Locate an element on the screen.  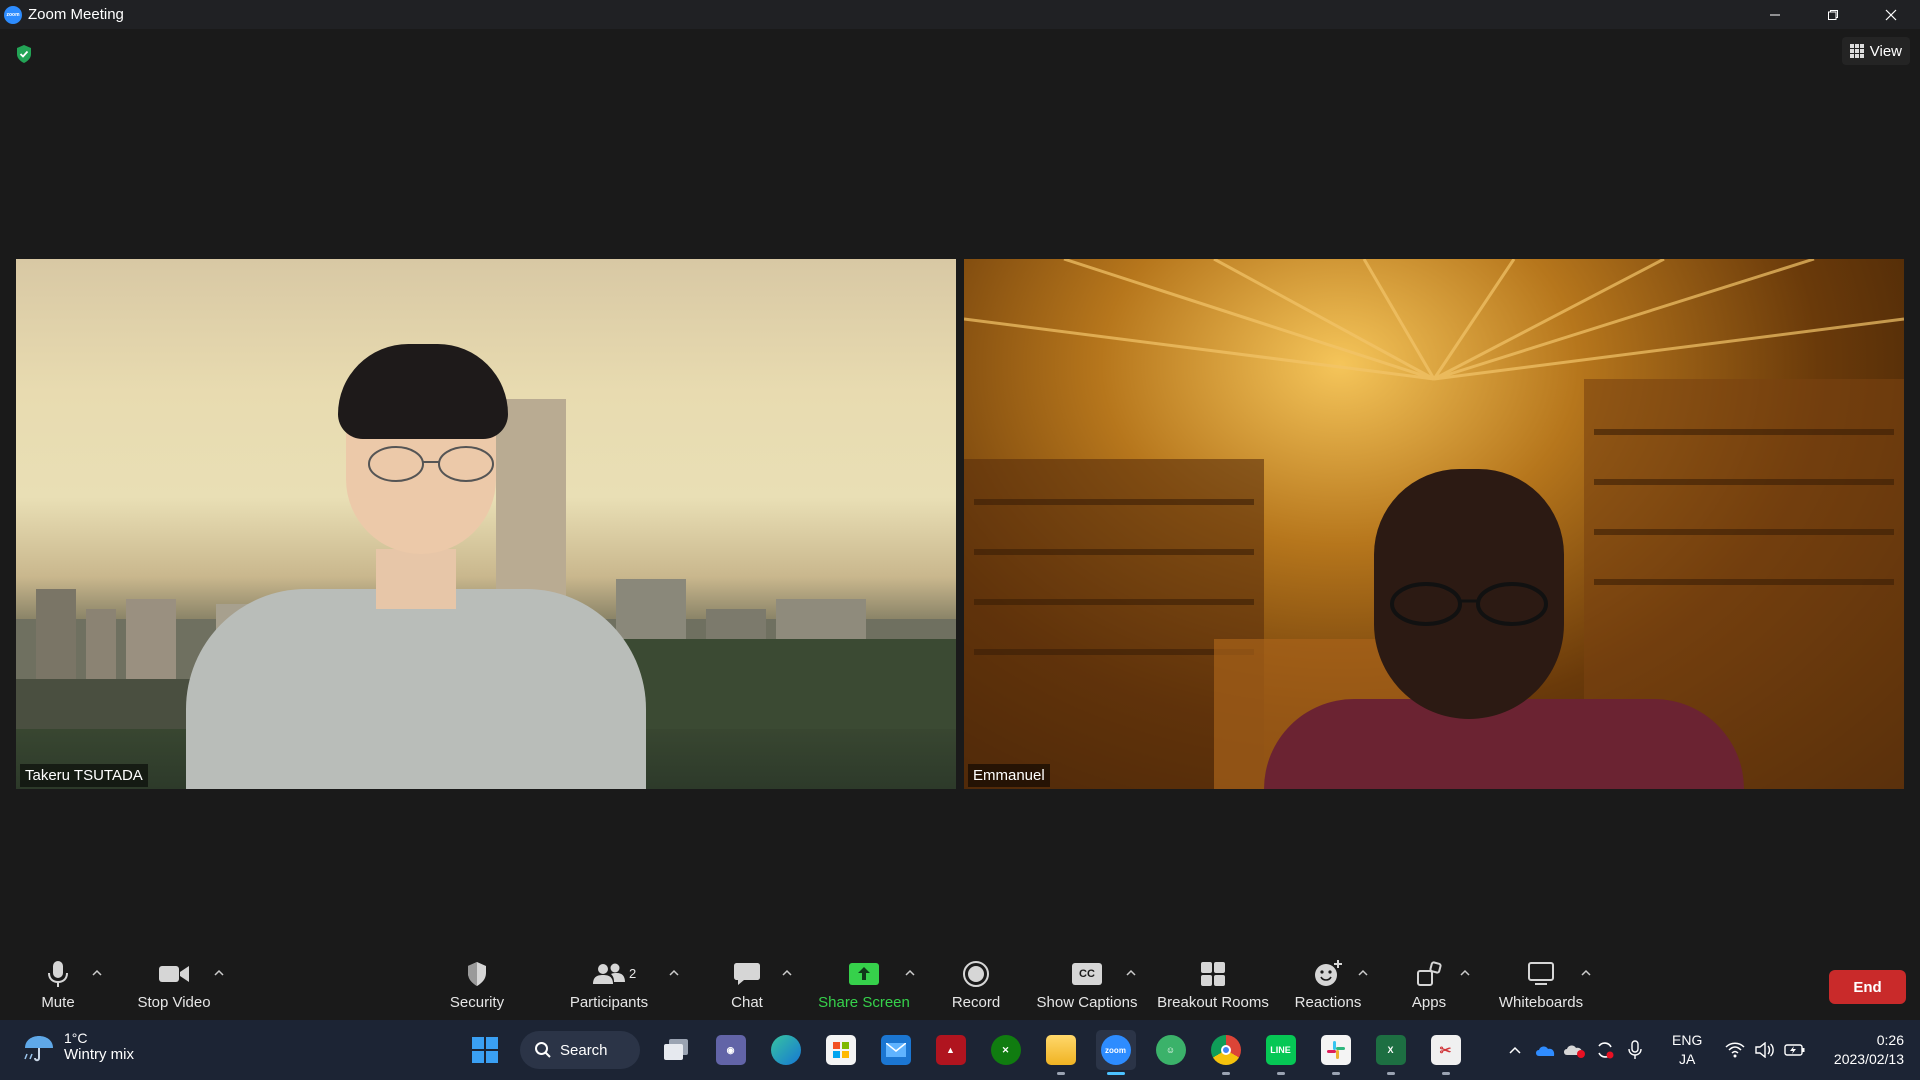
chat-options-chevron-up-icon is located at coordinates (787, 973).